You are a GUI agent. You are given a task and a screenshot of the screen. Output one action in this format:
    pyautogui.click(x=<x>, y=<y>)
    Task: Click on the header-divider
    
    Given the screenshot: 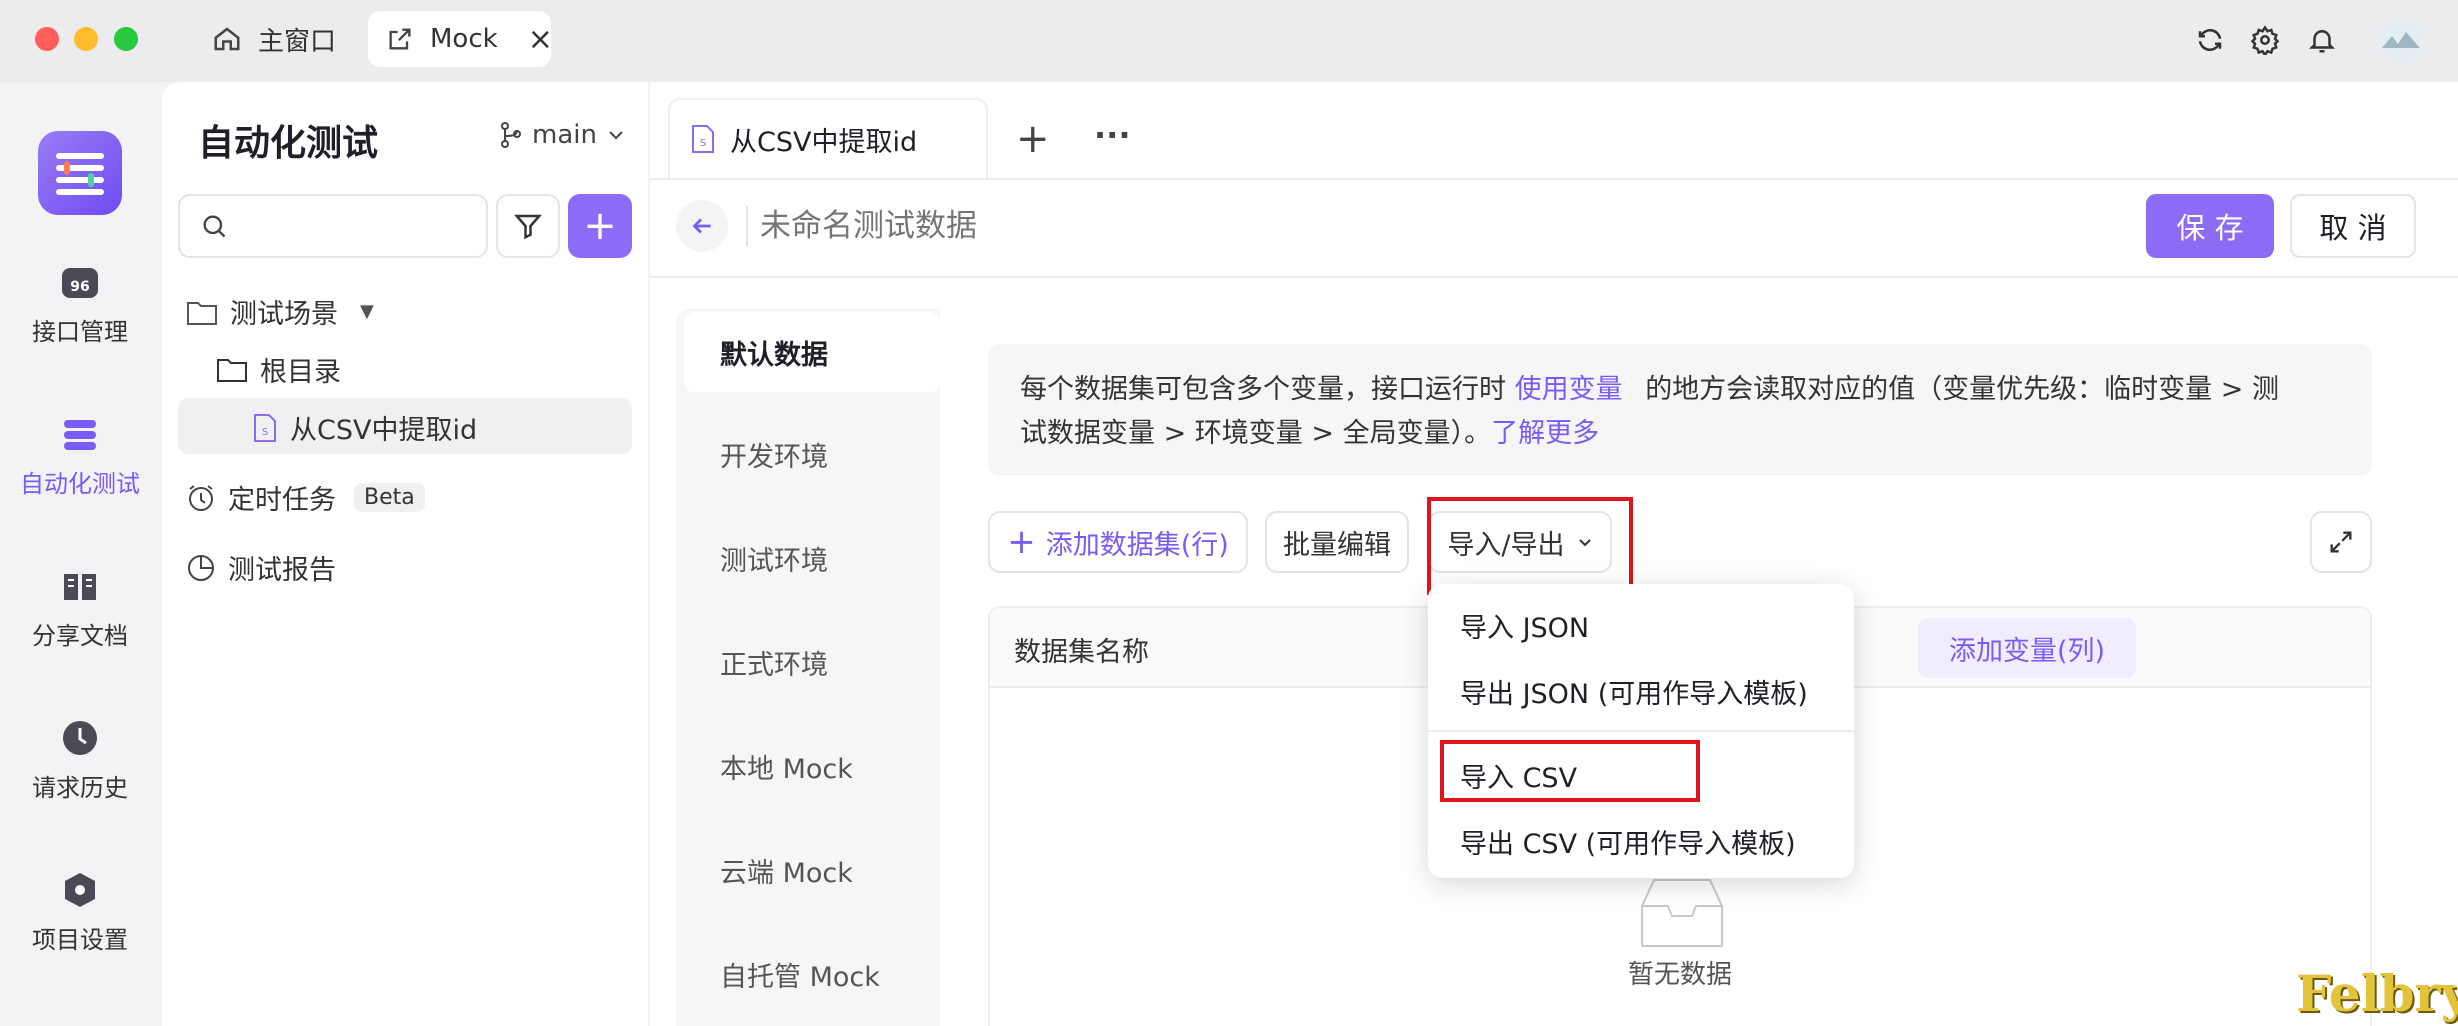 What is the action you would take?
    pyautogui.click(x=747, y=226)
    